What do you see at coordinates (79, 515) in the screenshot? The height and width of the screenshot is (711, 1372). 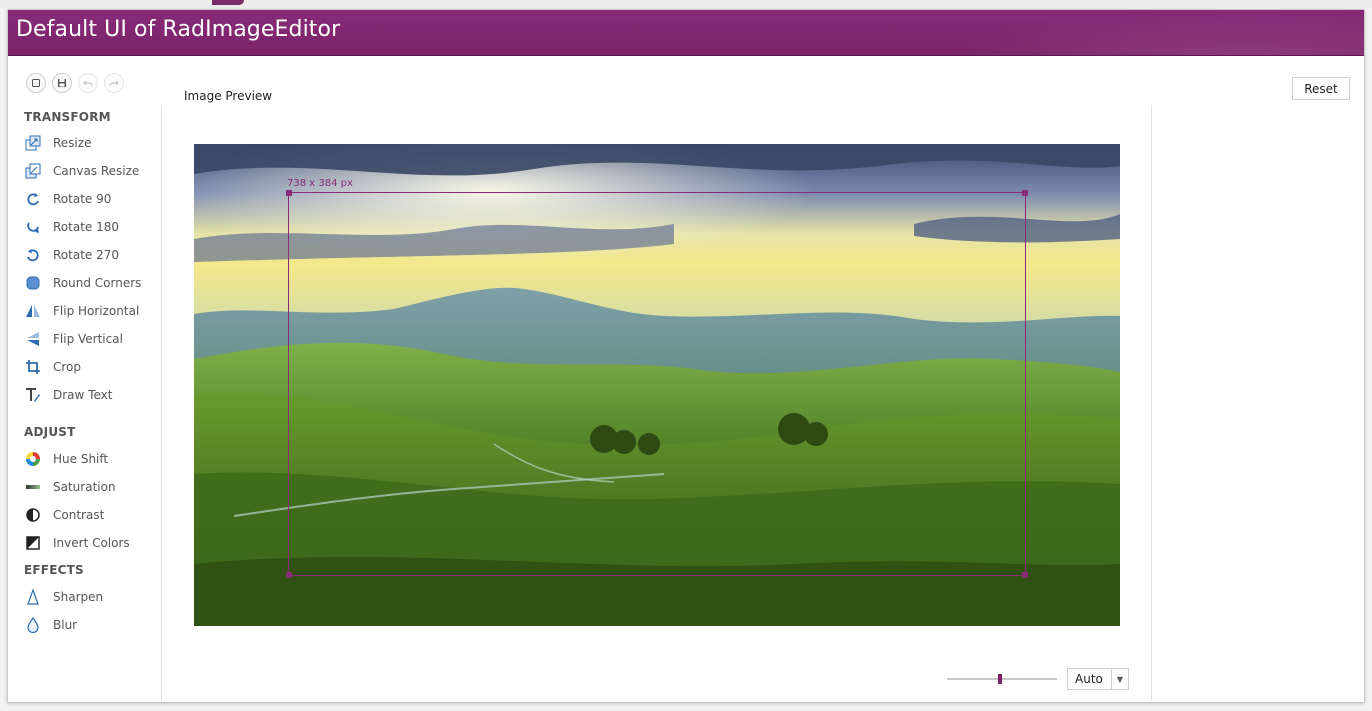 I see `tool-label: Contrast` at bounding box center [79, 515].